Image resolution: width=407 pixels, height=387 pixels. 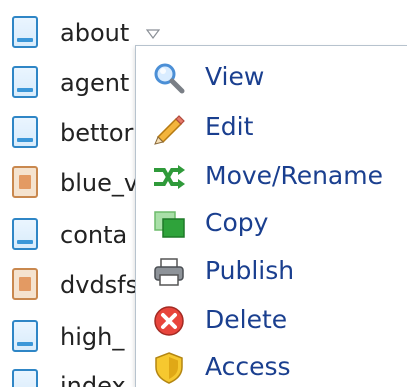 I want to click on menu-item-delete: Delete, so click(x=271, y=320).